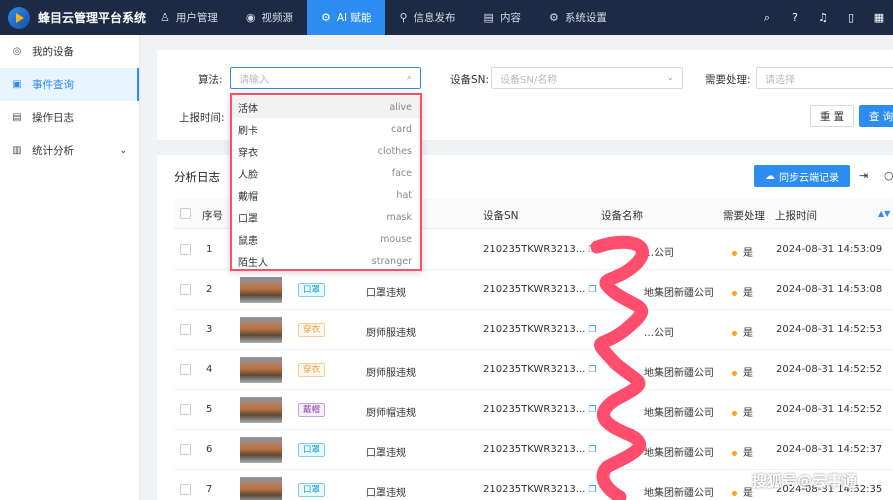 The height and width of the screenshot is (500, 893). I want to click on dropdown-option: 戴帽 hat, so click(326, 195).